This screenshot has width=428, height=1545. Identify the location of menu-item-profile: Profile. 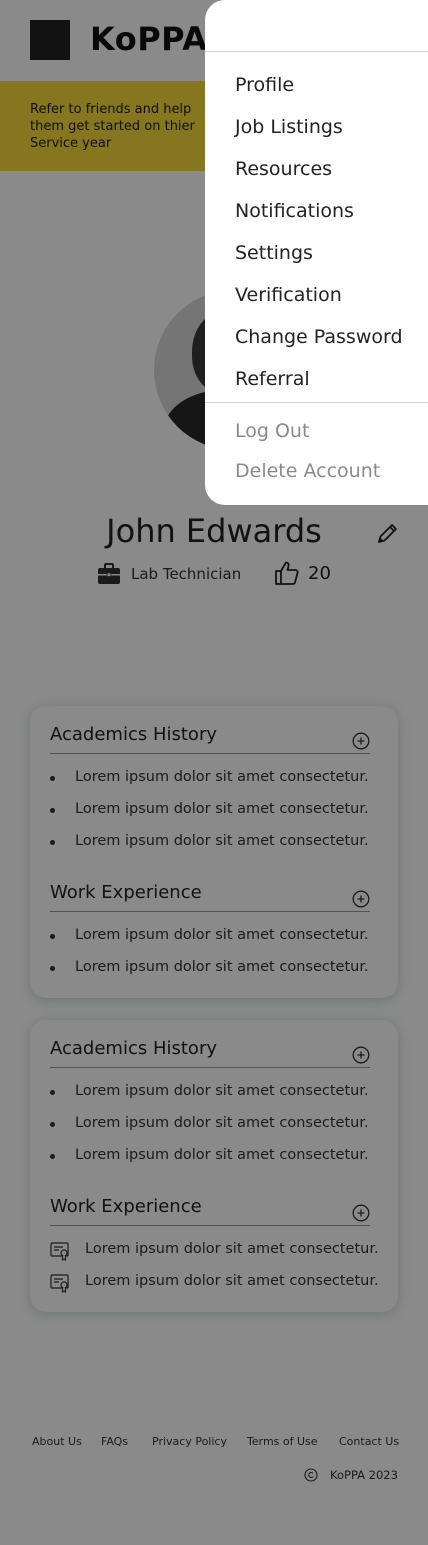
(264, 85).